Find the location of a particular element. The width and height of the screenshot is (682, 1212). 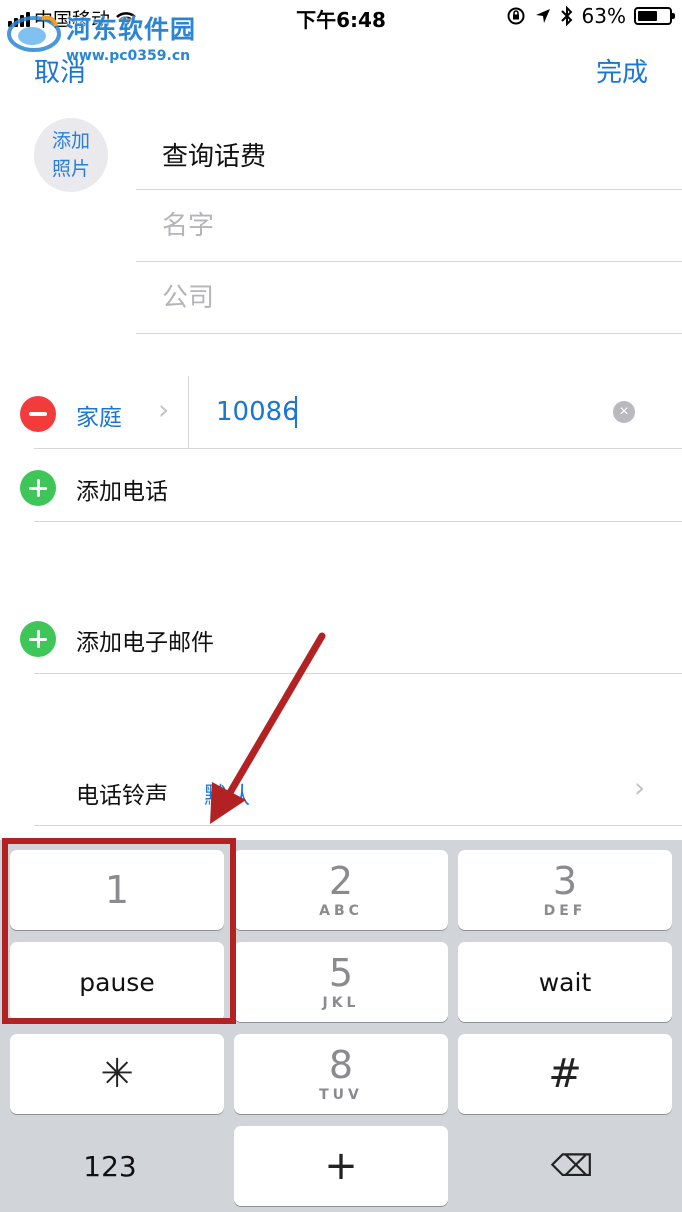

key-5: 5 JKL is located at coordinates (341, 982).